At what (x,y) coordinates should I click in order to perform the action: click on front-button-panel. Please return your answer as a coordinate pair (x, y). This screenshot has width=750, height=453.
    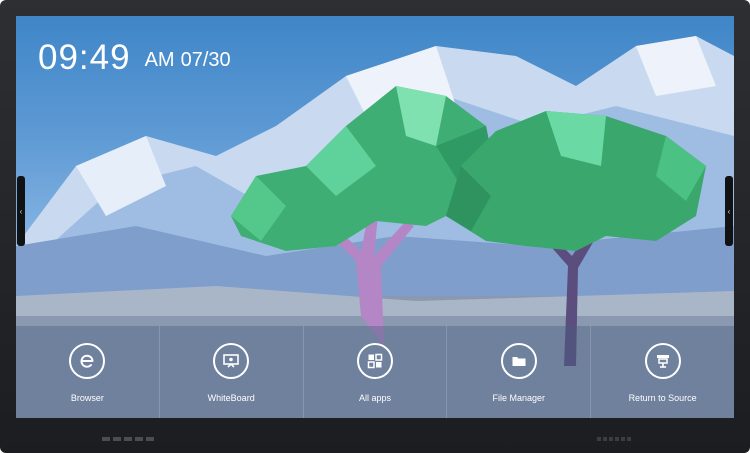
    Looking at the image, I should click on (128, 439).